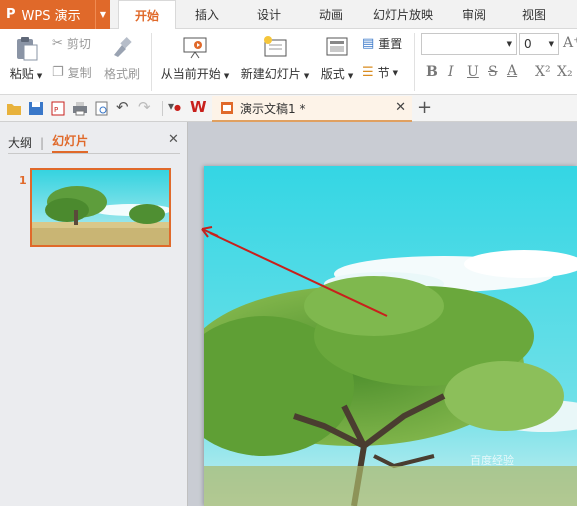 This screenshot has width=577, height=506. I want to click on ribbon-tabs: 开始 插入 设计 动画 幻灯片放映 审阅 视图, so click(341, 15).